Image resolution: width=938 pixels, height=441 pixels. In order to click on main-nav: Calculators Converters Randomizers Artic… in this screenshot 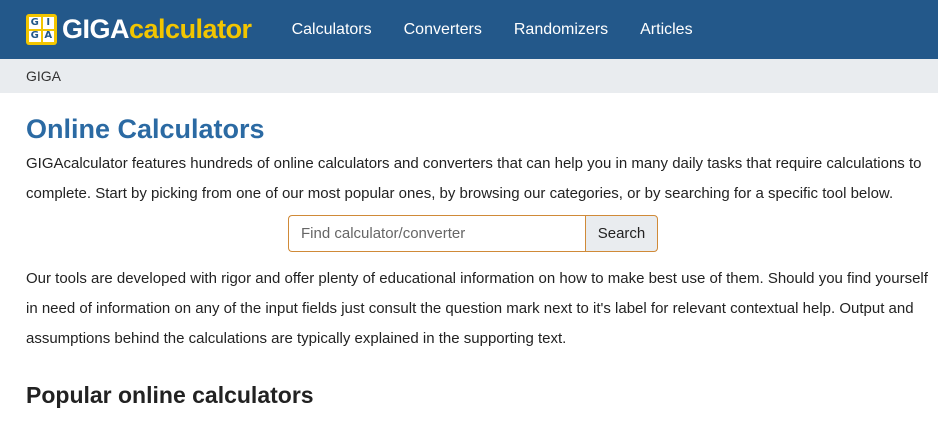, I will do `click(508, 29)`.